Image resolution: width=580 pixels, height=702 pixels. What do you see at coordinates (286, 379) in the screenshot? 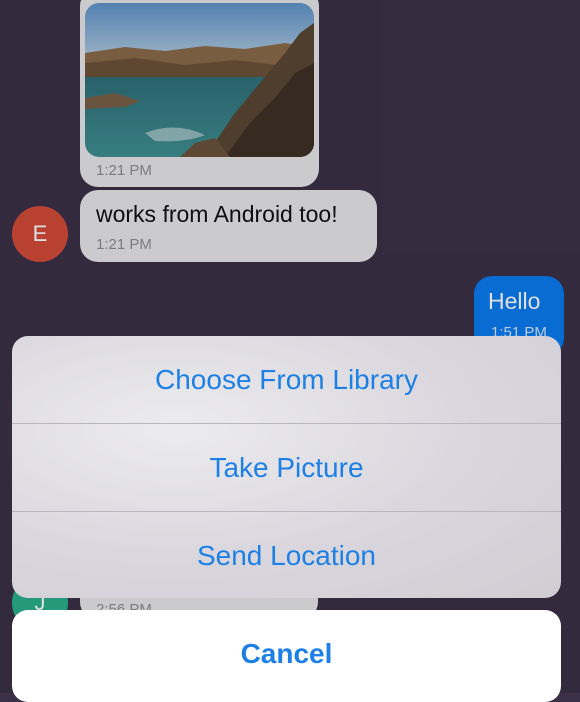
I see `choose-from-library-button: Choose From Library` at bounding box center [286, 379].